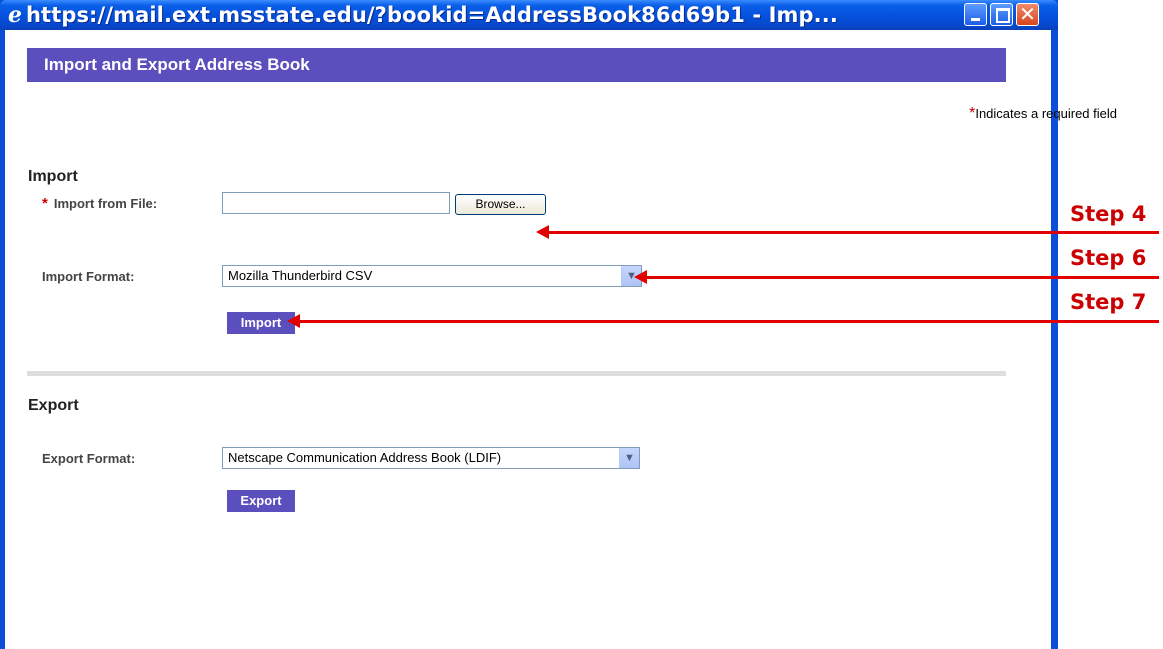 This screenshot has height=649, width=1163. Describe the element at coordinates (53, 405) in the screenshot. I see `export-section-title: Export` at that location.